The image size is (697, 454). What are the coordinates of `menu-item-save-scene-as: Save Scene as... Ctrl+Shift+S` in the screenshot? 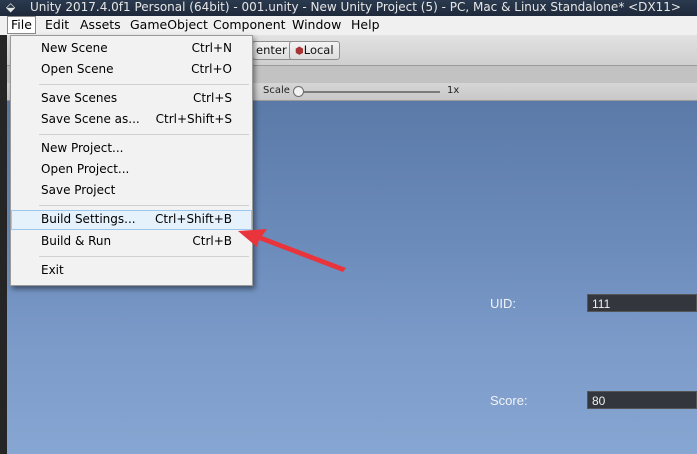 It's located at (131, 120).